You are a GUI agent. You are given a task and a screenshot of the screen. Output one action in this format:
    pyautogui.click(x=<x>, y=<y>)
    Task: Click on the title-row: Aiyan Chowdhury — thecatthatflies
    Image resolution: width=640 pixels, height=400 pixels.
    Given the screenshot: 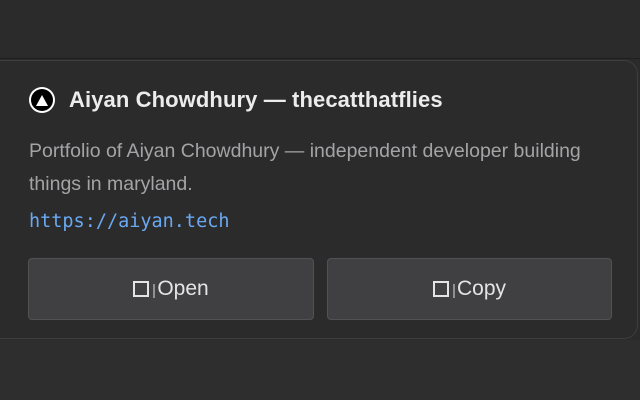 What is the action you would take?
    pyautogui.click(x=236, y=100)
    